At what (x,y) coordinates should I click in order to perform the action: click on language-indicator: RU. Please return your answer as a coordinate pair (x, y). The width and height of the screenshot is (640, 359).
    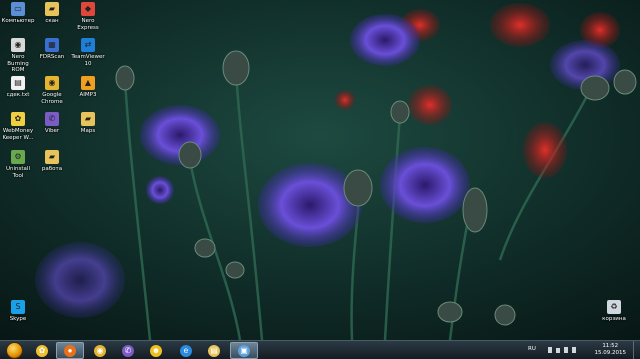
    Looking at the image, I should click on (532, 349).